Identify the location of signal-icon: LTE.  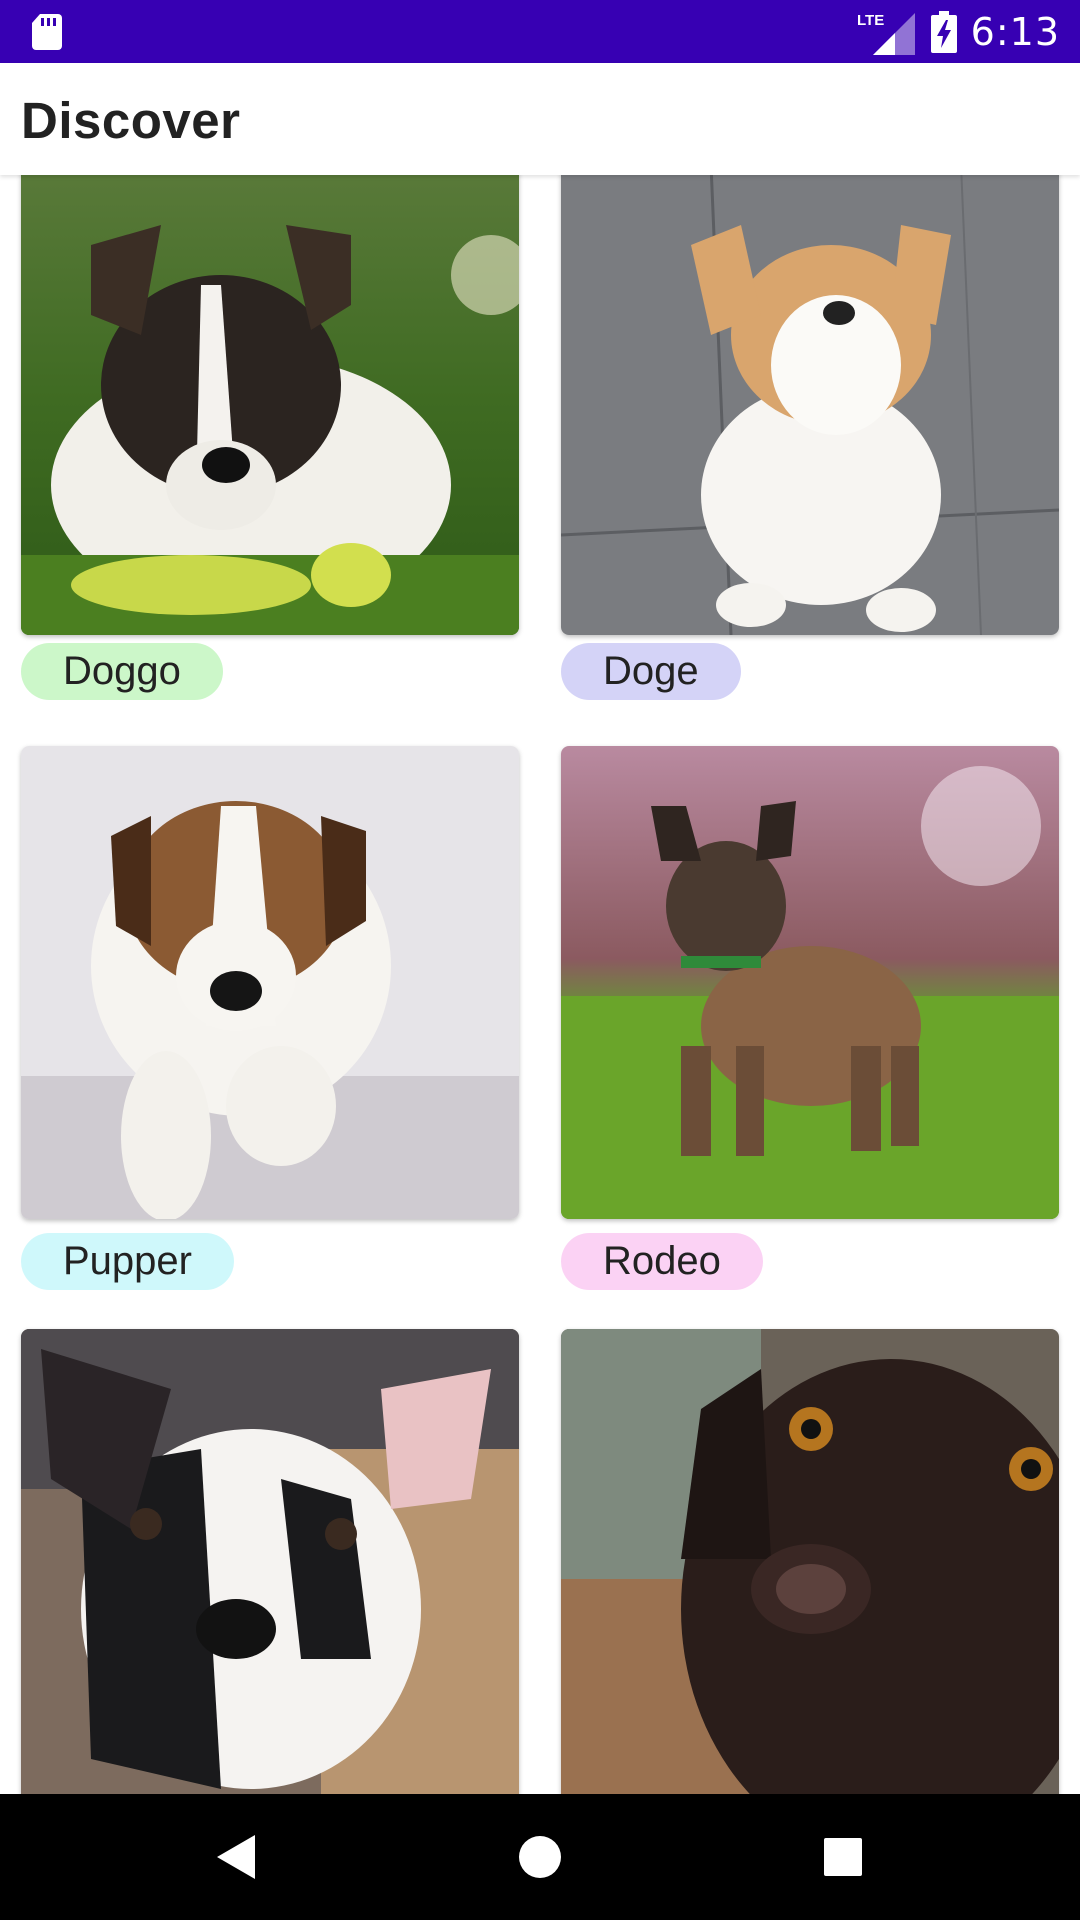
(886, 33).